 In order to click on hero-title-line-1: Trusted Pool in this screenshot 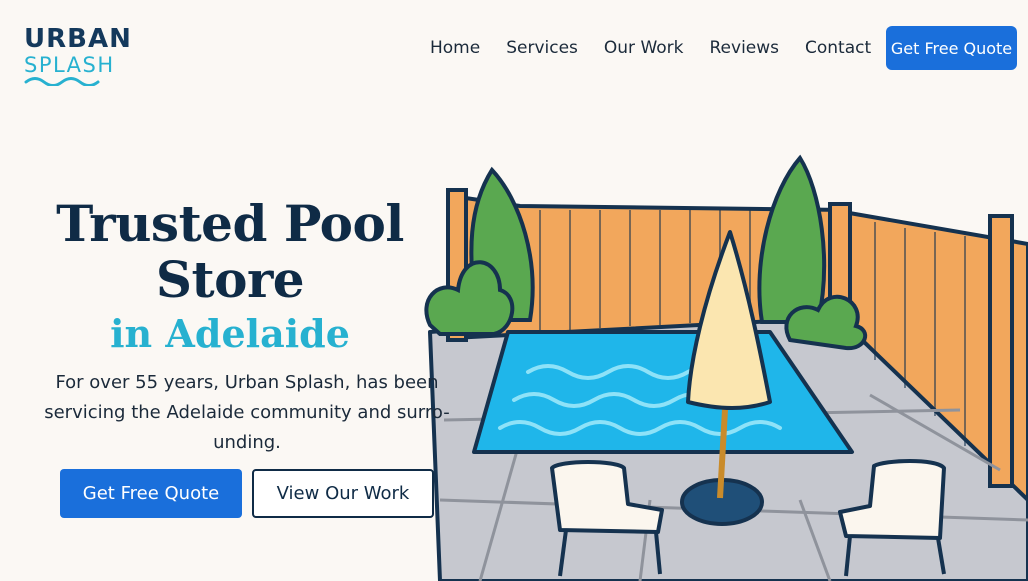, I will do `click(230, 223)`.